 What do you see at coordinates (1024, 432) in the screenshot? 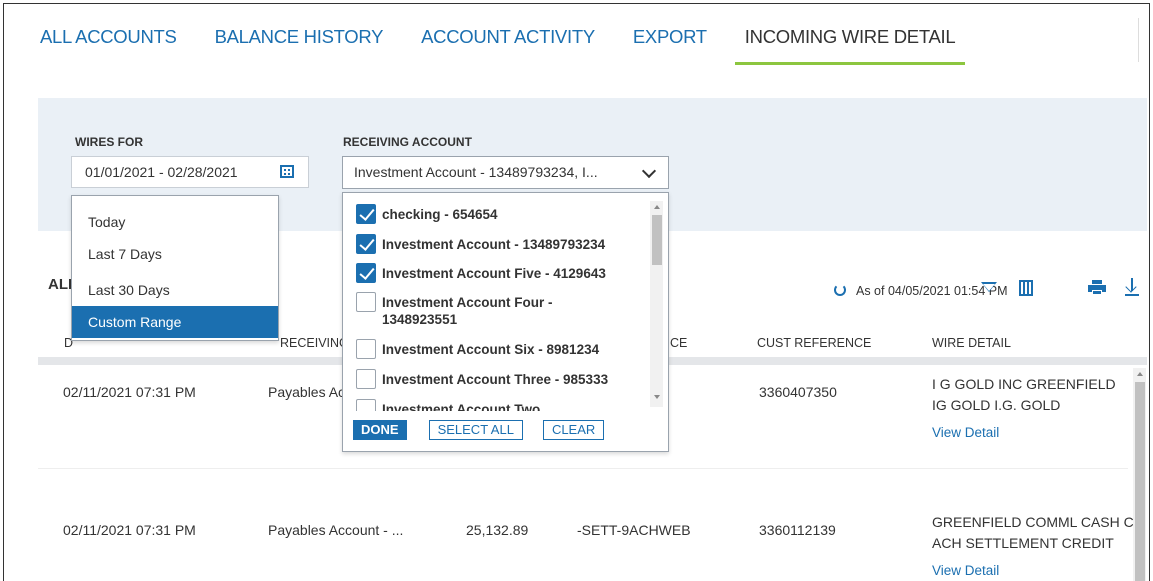
I see `row1-view-detail-link: View Detail` at bounding box center [1024, 432].